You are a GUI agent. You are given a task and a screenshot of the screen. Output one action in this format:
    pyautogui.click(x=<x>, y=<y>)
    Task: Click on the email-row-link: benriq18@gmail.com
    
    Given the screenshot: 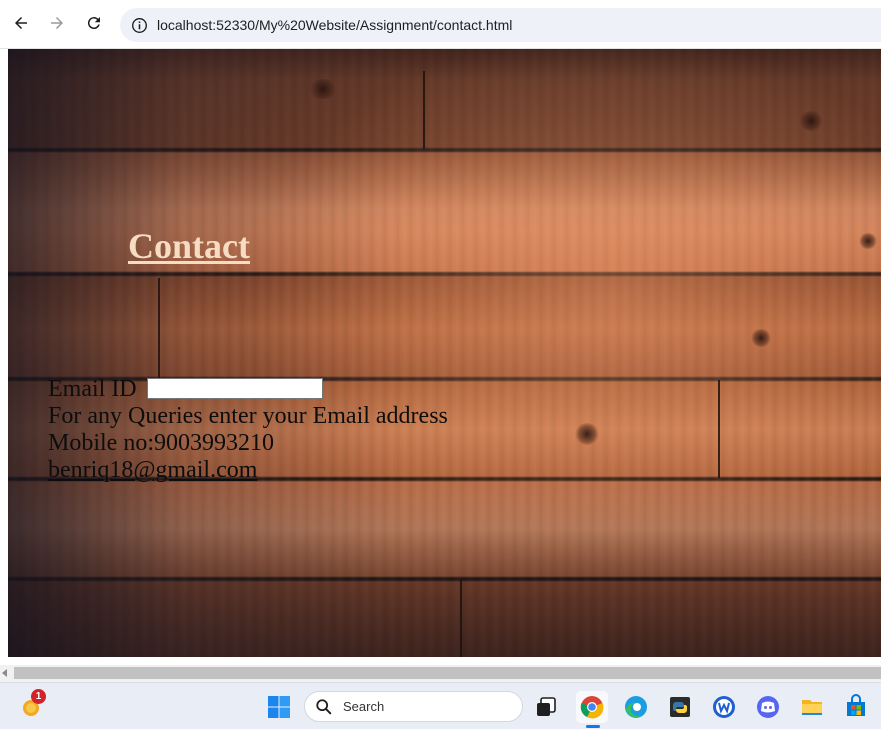 What is the action you would take?
    pyautogui.click(x=248, y=470)
    